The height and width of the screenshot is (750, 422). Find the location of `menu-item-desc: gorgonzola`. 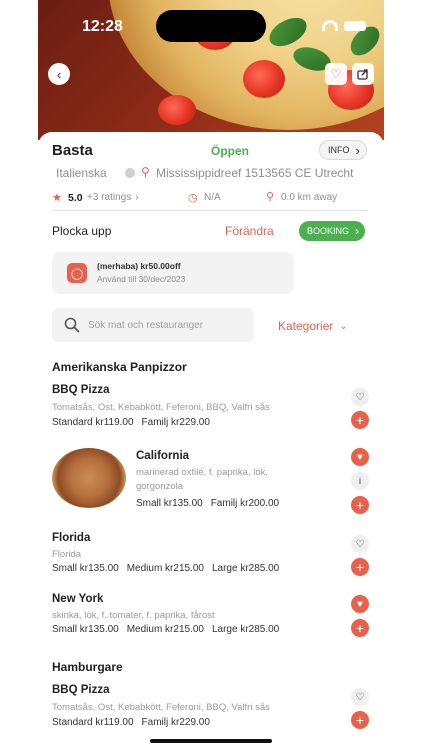

menu-item-desc: gorgonzola is located at coordinates (160, 486).